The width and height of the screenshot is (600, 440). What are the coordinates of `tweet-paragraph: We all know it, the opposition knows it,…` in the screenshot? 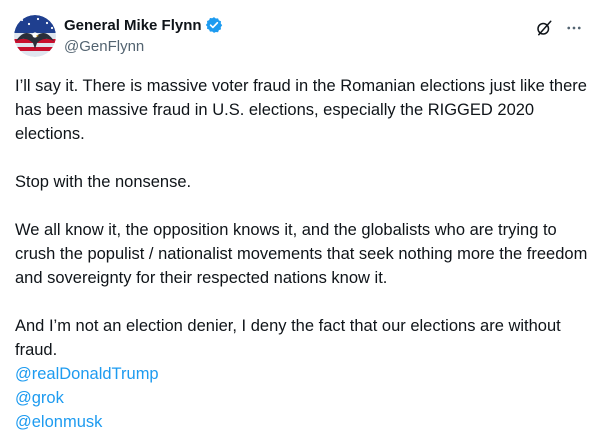 It's located at (301, 254).